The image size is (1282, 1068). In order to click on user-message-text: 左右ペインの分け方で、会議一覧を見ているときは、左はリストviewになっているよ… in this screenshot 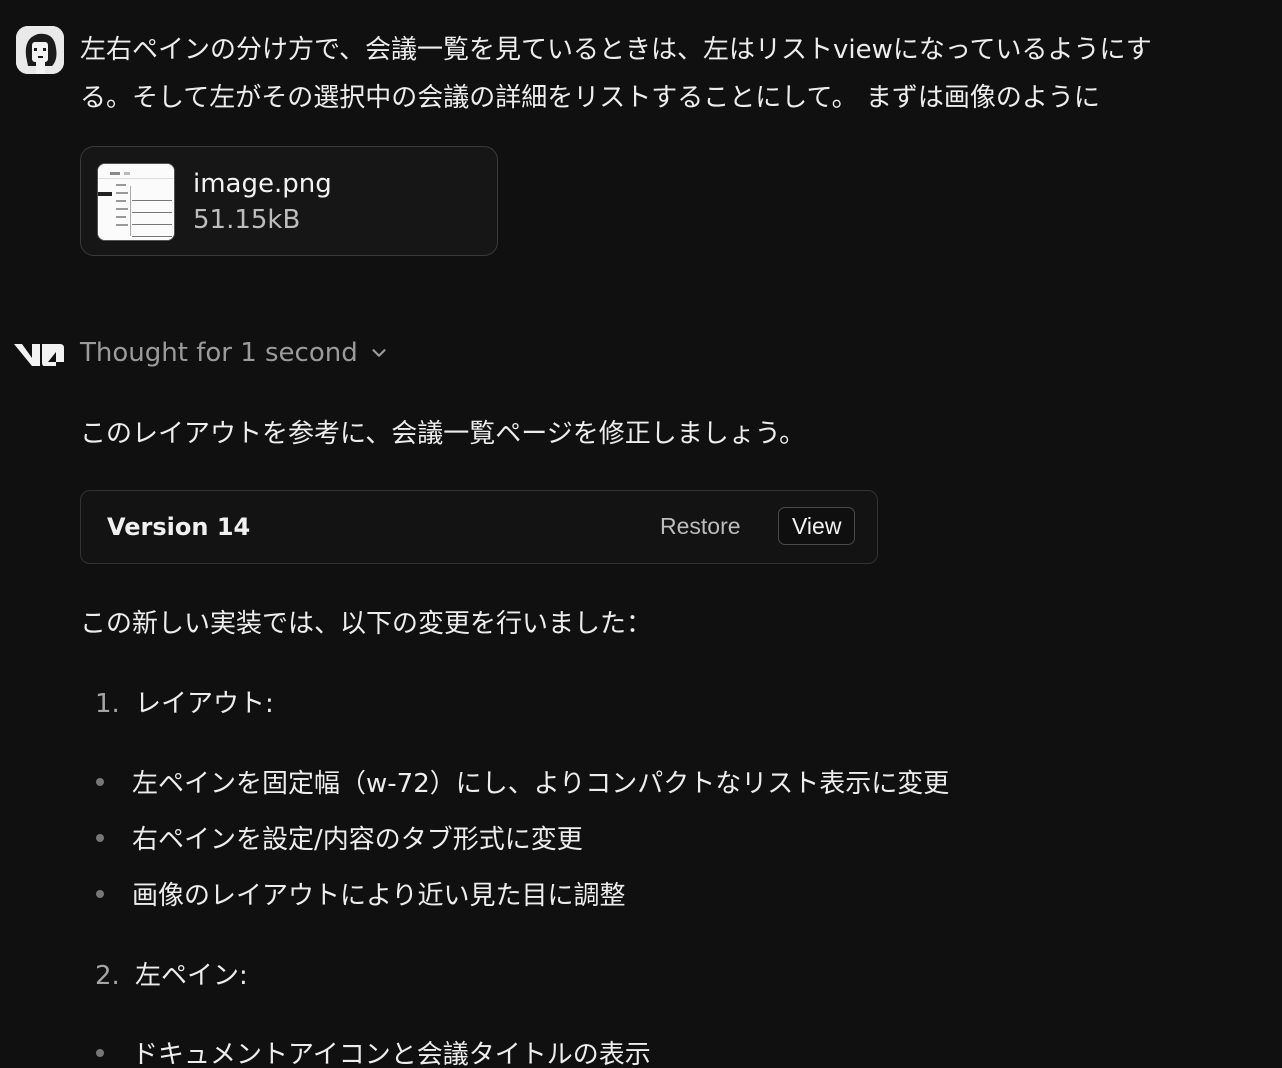, I will do `click(665, 74)`.